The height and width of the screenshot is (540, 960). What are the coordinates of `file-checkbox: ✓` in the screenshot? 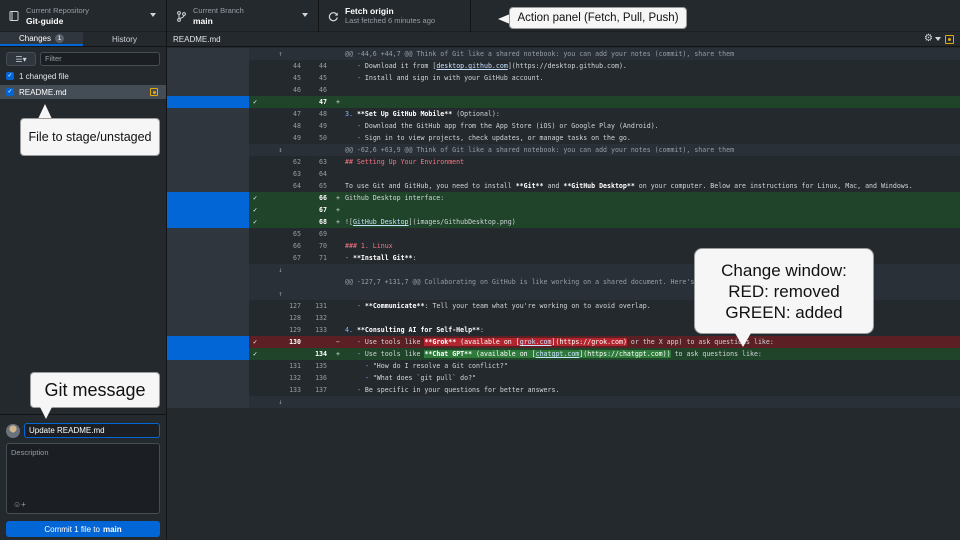 It's located at (10, 92).